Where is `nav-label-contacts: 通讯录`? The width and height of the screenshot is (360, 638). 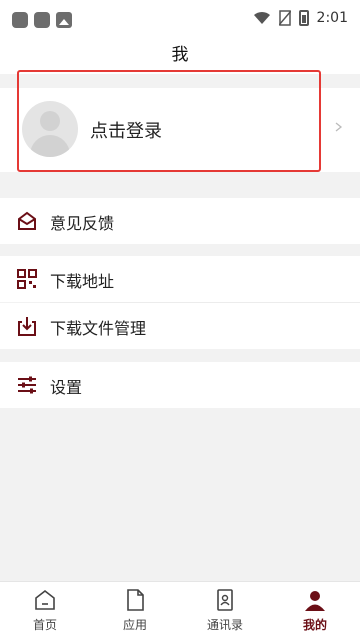 nav-label-contacts: 通讯录 is located at coordinates (224, 625).